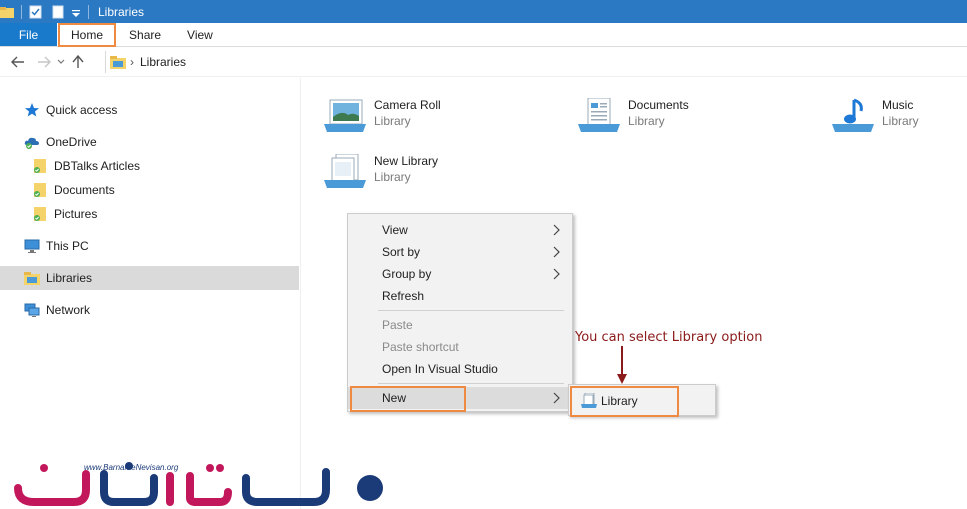 This screenshot has width=967, height=509. Describe the element at coordinates (71, 142) in the screenshot. I see `sidebar-item-label: OneDrive` at that location.